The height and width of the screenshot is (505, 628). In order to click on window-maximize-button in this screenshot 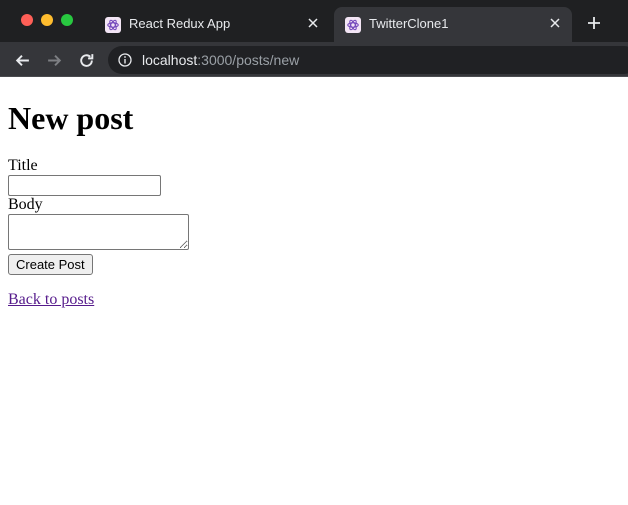, I will do `click(67, 20)`.